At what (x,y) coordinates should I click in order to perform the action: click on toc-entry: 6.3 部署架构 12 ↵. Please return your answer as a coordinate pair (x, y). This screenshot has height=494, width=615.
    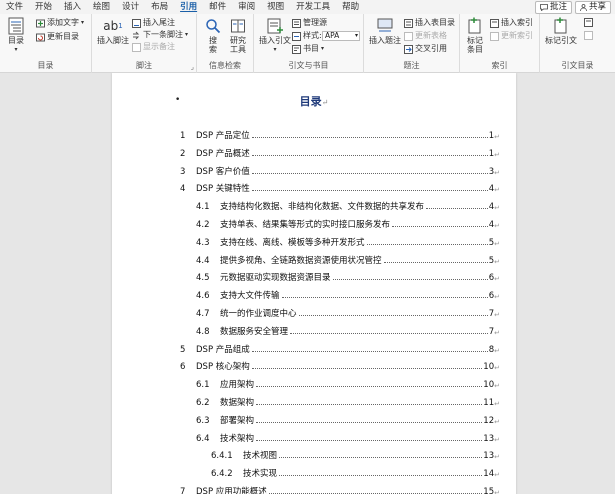
    Looking at the image, I should click on (348, 419).